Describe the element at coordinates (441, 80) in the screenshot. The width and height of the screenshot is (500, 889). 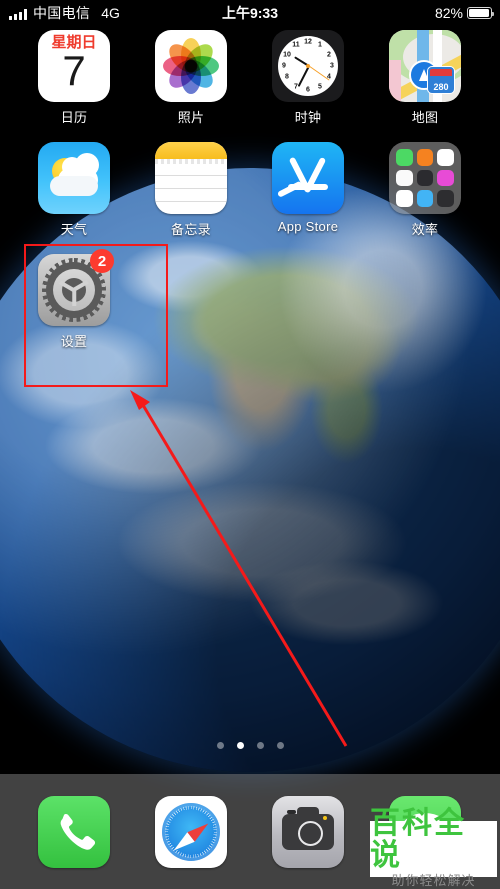
I see `maps-highway-shield: 280` at that location.